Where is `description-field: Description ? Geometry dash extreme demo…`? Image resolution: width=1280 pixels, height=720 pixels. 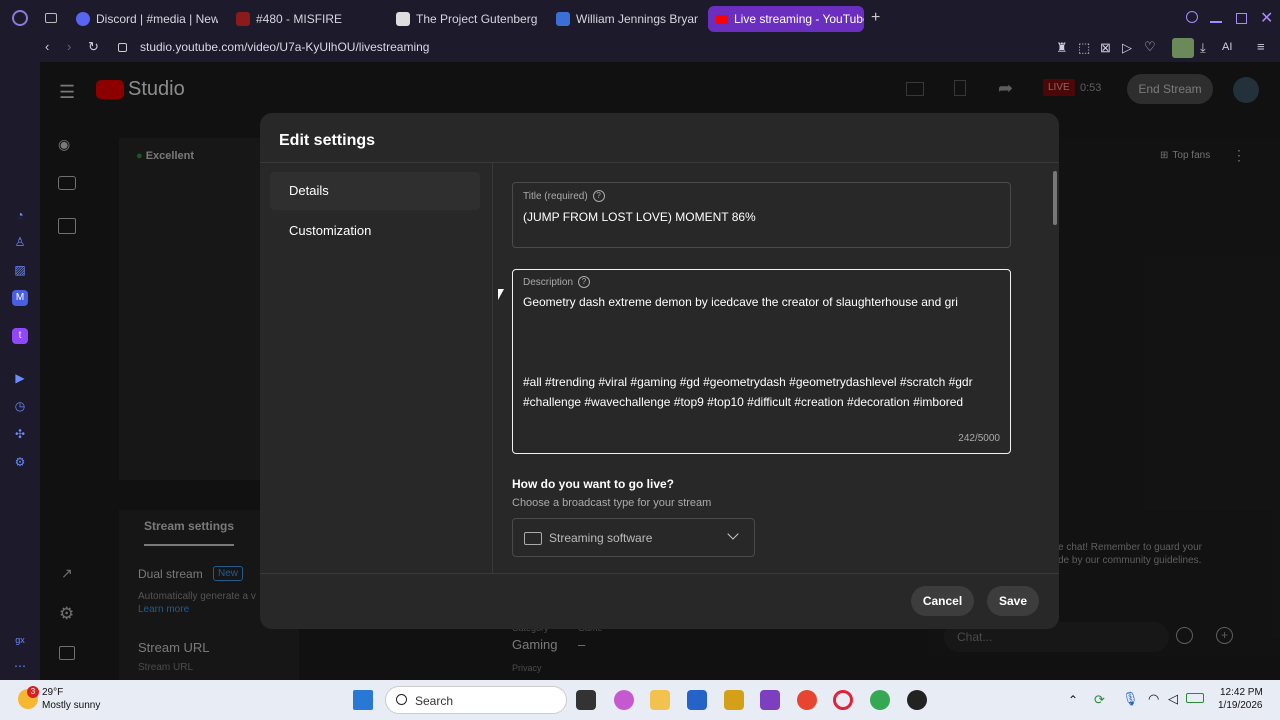 description-field: Description ? Geometry dash extreme demo… is located at coordinates (761, 361).